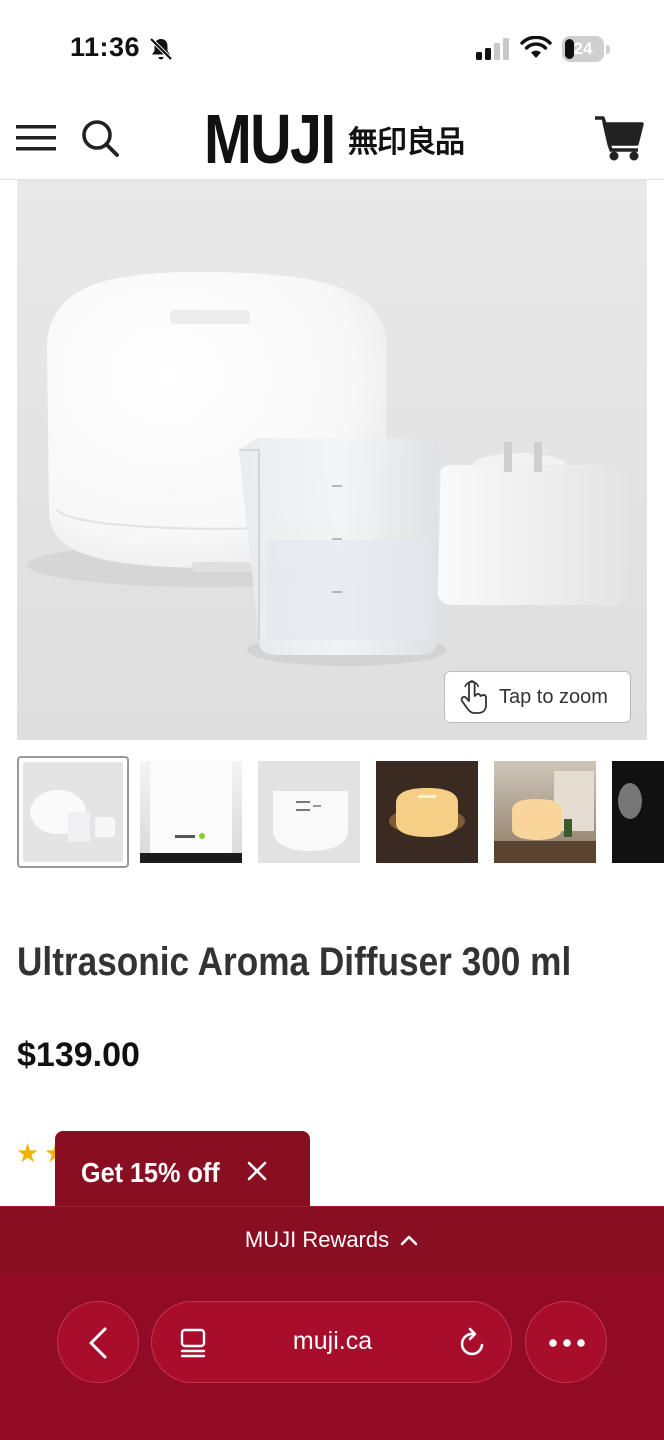  Describe the element at coordinates (36, 138) in the screenshot. I see `hamburger-menu-icon` at that location.